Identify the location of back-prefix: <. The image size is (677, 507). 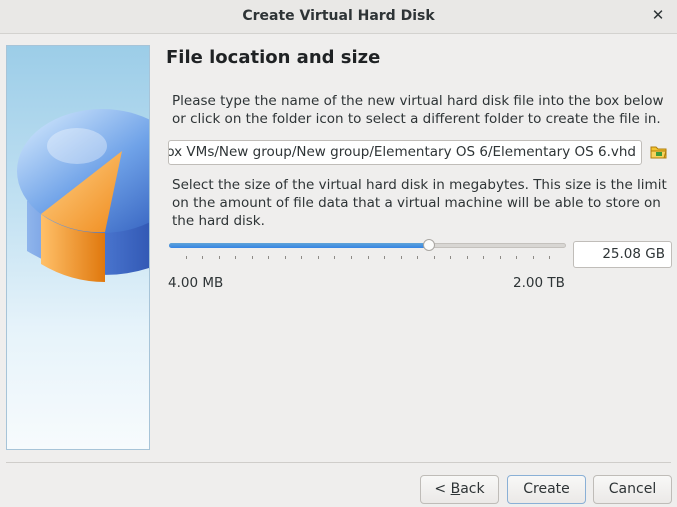
(442, 489).